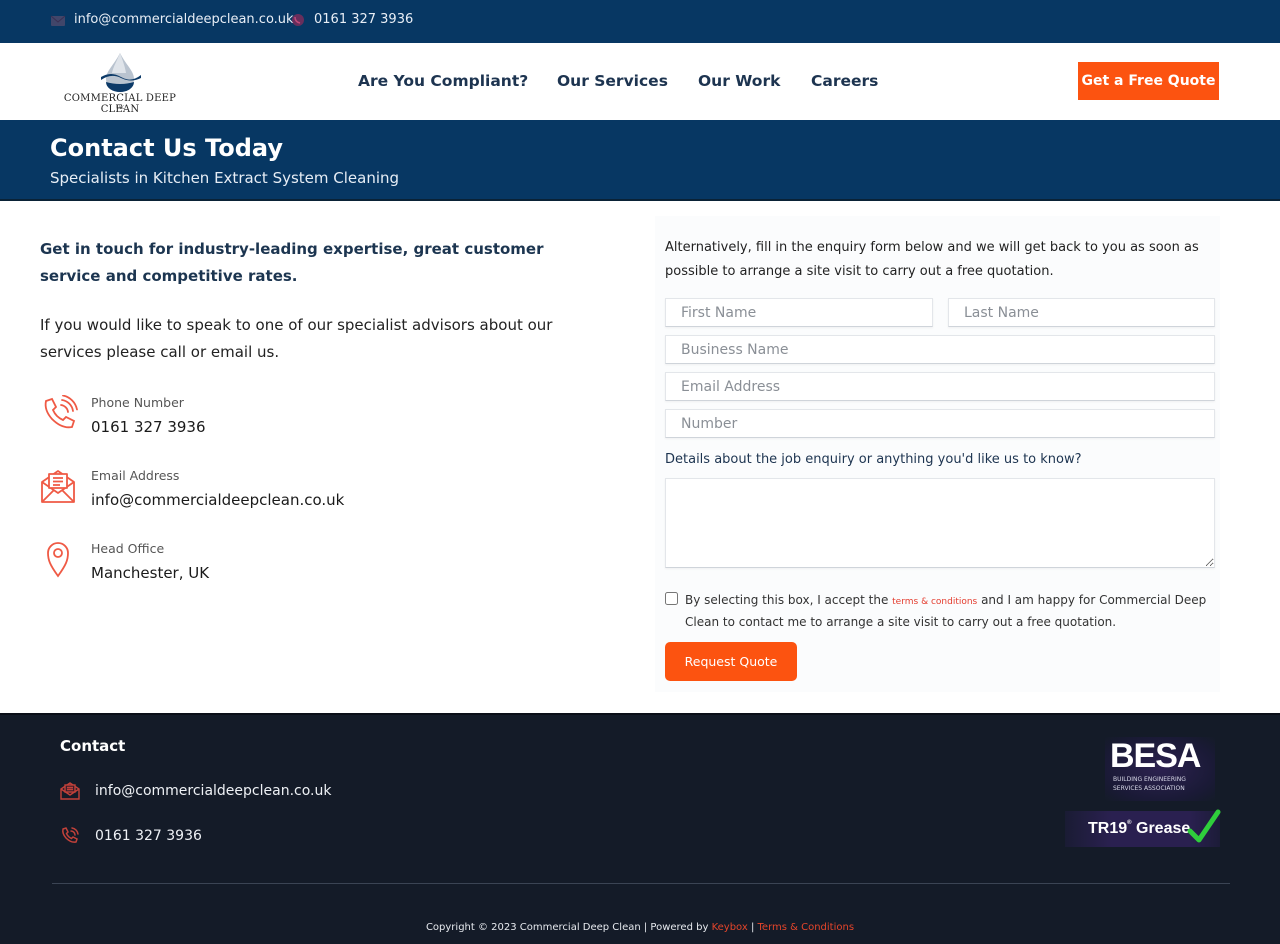 This screenshot has width=1280, height=944. Describe the element at coordinates (135, 475) in the screenshot. I see `contact-email-label: Email Address` at that location.